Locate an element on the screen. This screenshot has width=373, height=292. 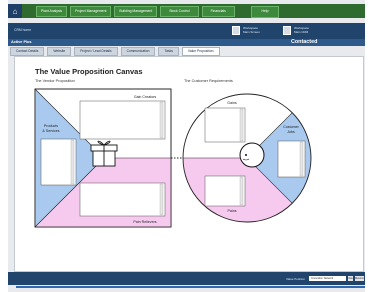
template-select: Innovation Network is located at coordinates (327, 278).